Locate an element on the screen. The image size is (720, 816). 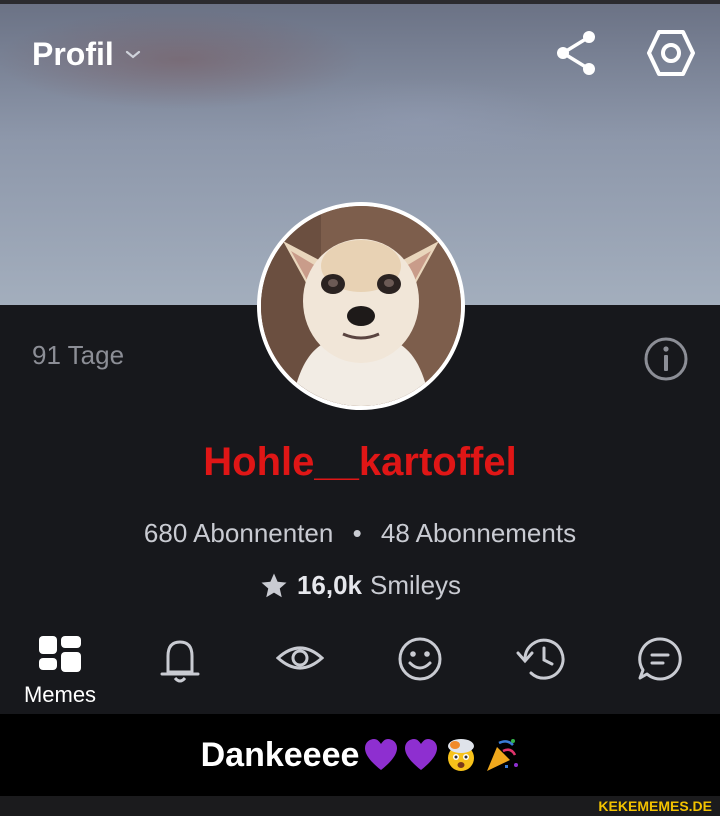
profile-title-dropdown: Profil is located at coordinates (87, 54).